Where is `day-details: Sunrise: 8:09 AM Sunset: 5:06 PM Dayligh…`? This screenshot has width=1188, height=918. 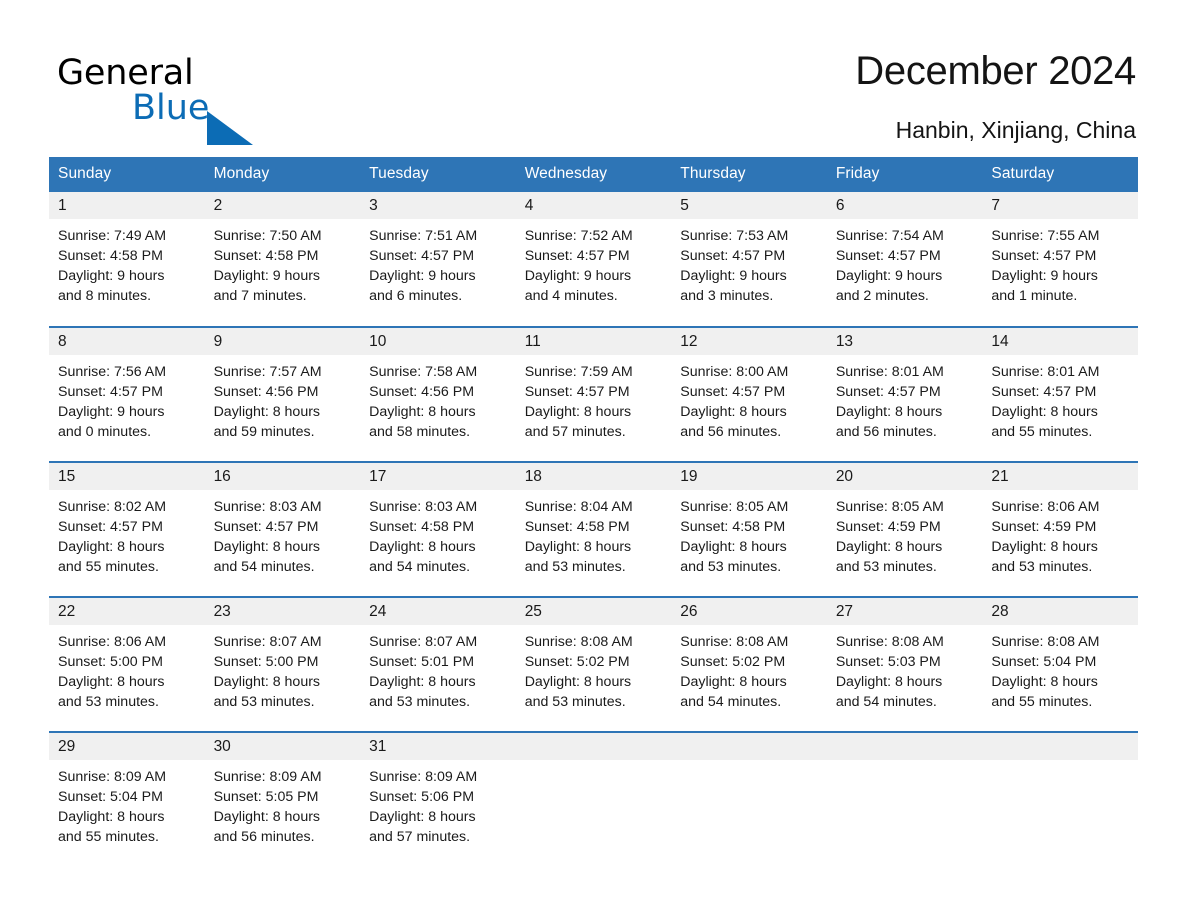
day-details: Sunrise: 8:09 AM Sunset: 5:06 PM Dayligh… is located at coordinates (438, 803).